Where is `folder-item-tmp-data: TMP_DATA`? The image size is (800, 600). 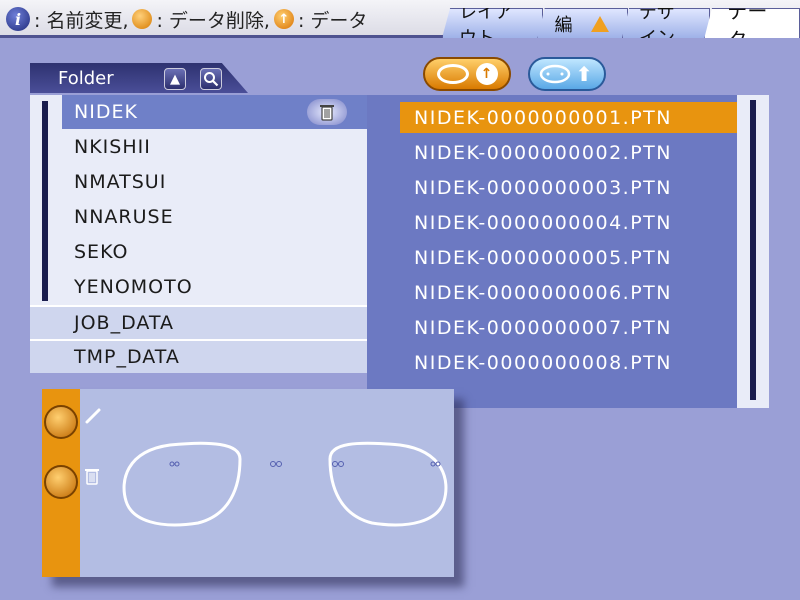
folder-item-tmp-data: TMP_DATA is located at coordinates (198, 356).